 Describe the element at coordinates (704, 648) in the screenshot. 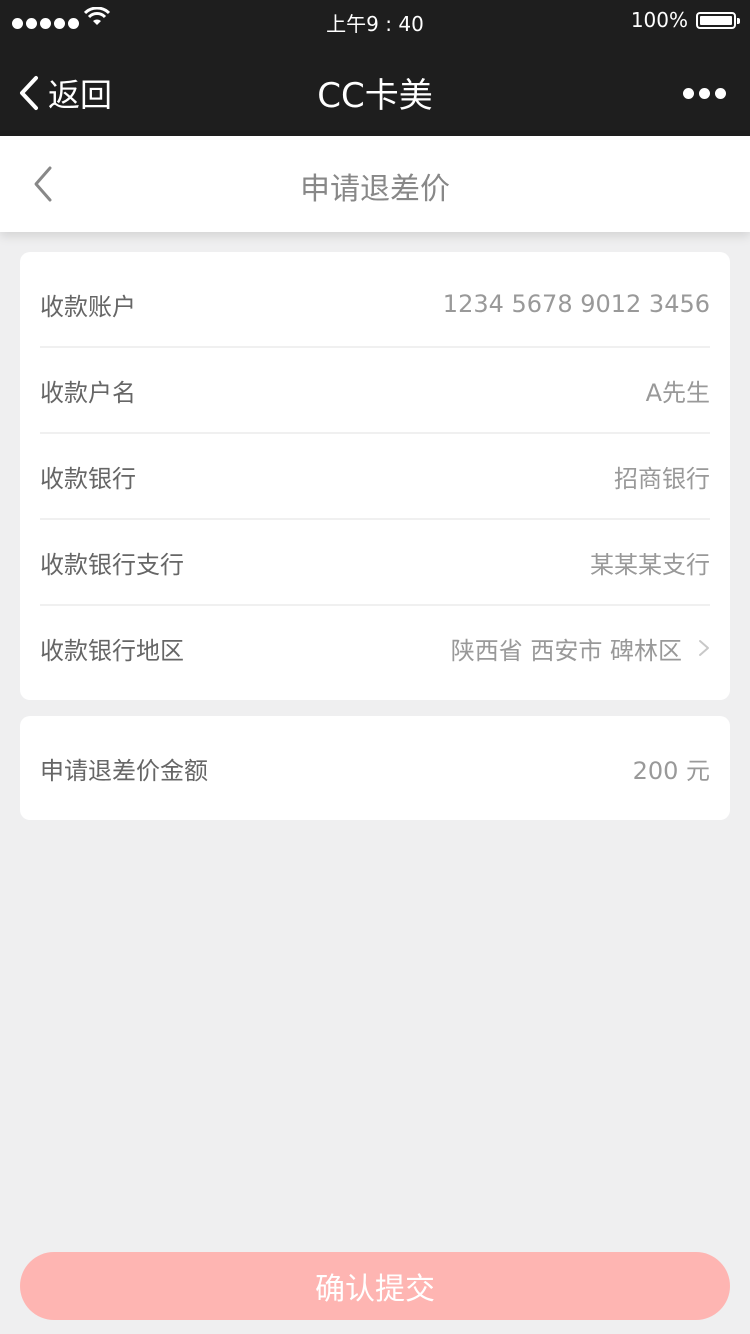

I see `chevron-right-icon` at that location.